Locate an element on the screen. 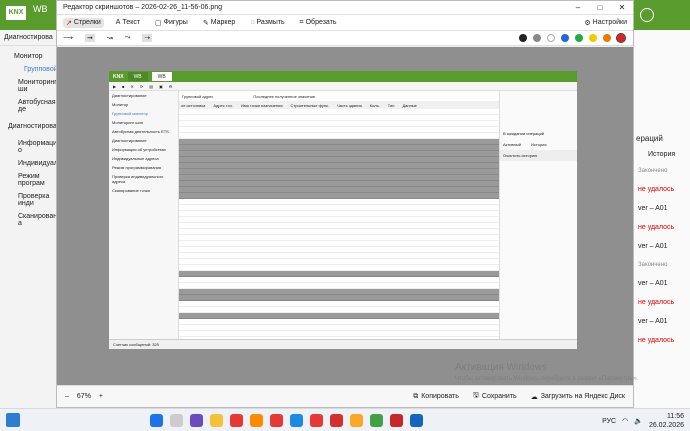  inner-side-6: Информация об устройствах is located at coordinates (143, 149).